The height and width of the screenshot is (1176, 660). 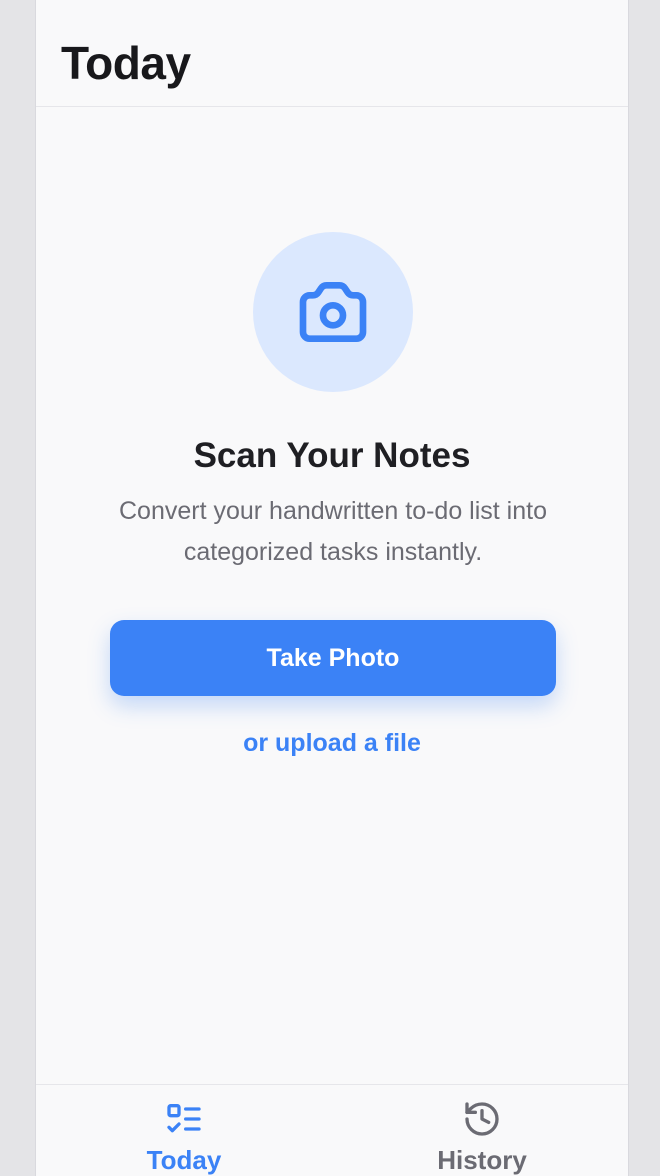 I want to click on tab-today: Today, so click(x=184, y=1130).